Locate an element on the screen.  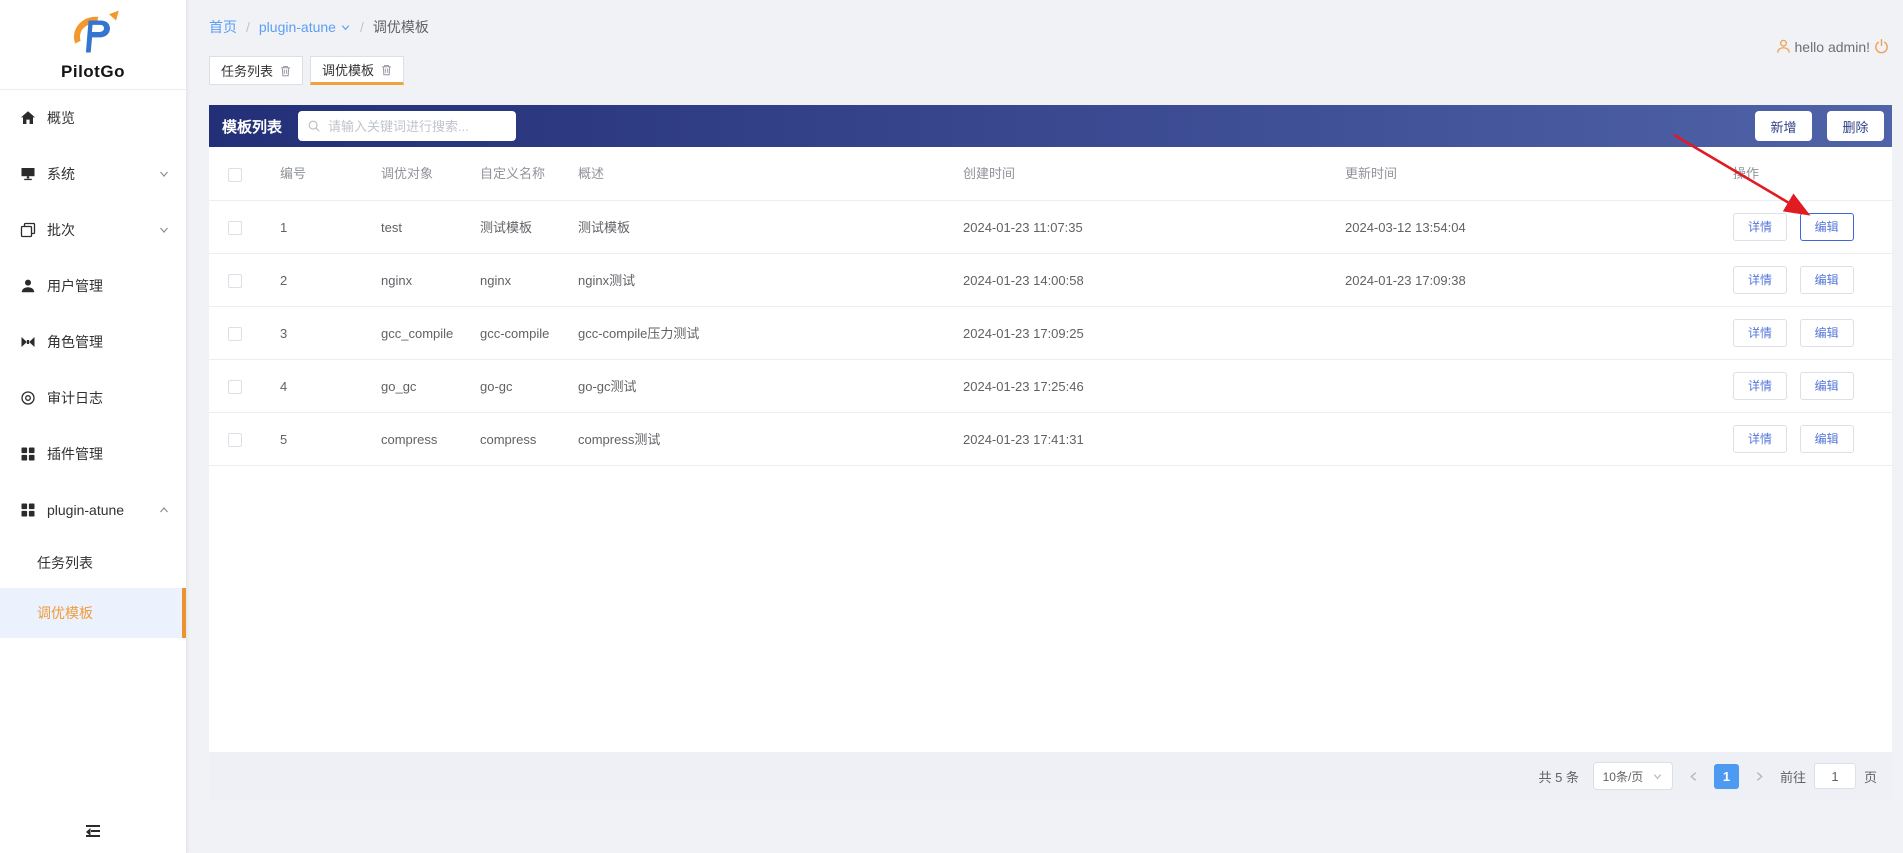
sidebar-item-roles: 角色管理 is located at coordinates (93, 342).